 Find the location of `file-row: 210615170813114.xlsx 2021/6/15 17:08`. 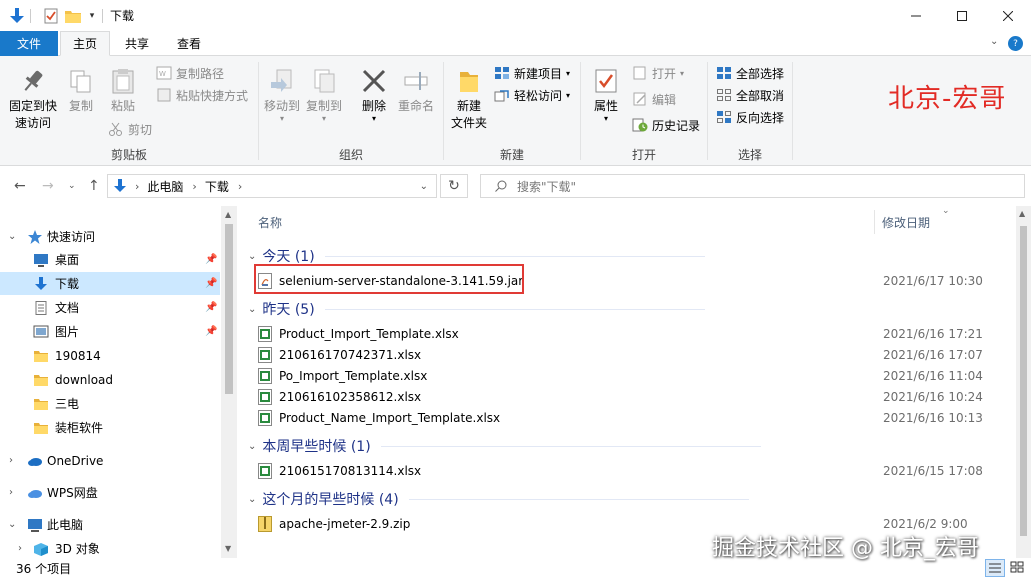

file-row: 210615170813114.xlsx 2021/6/15 17:08 is located at coordinates (619, 470).